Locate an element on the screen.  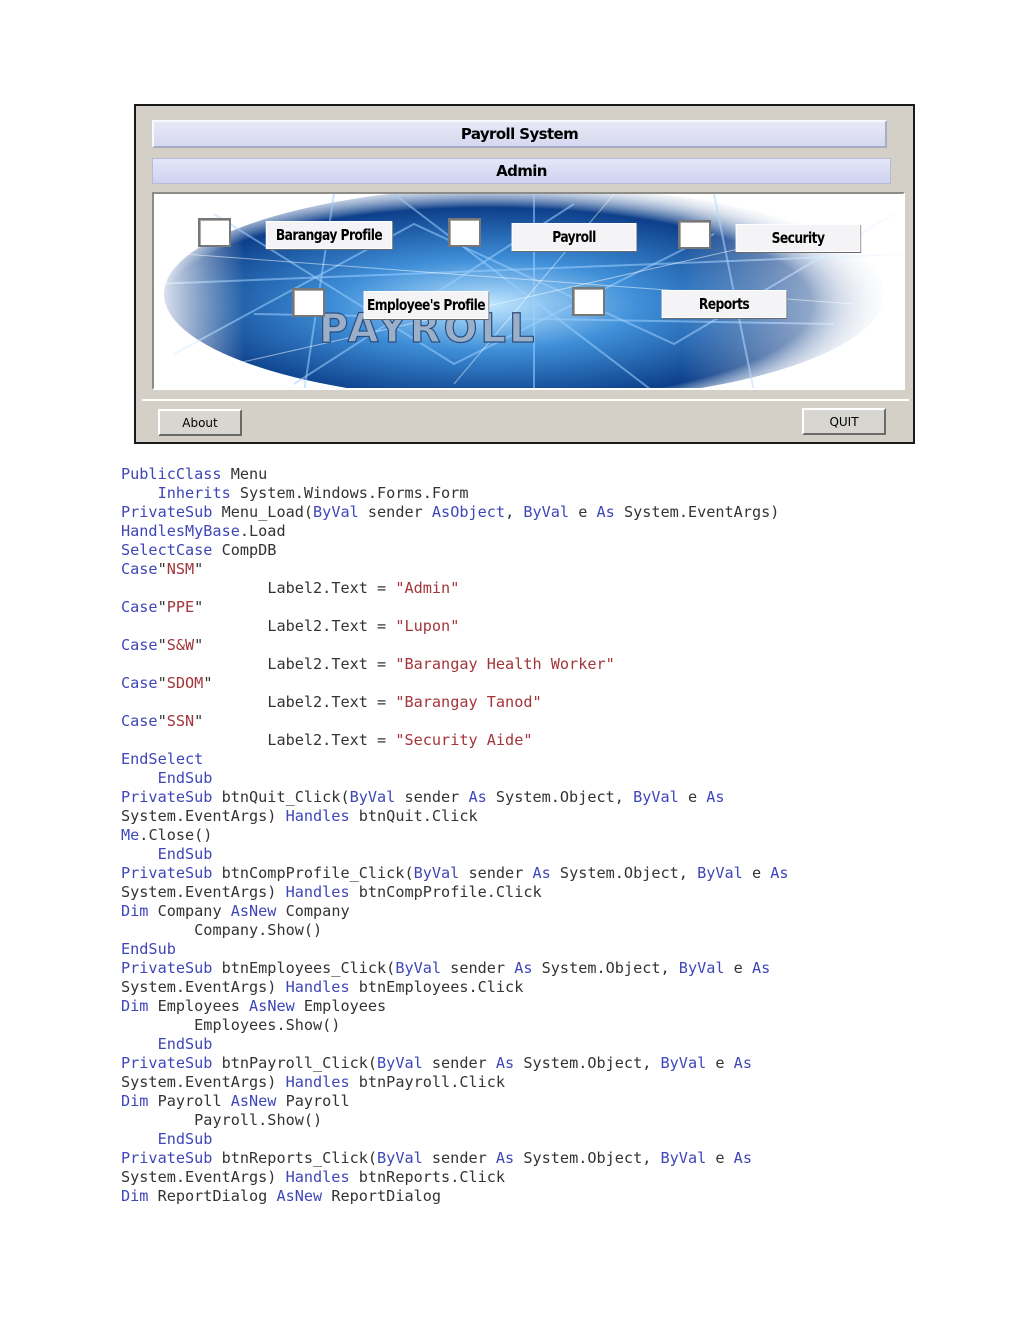
code-text: ReportDialog is located at coordinates (212, 1196).